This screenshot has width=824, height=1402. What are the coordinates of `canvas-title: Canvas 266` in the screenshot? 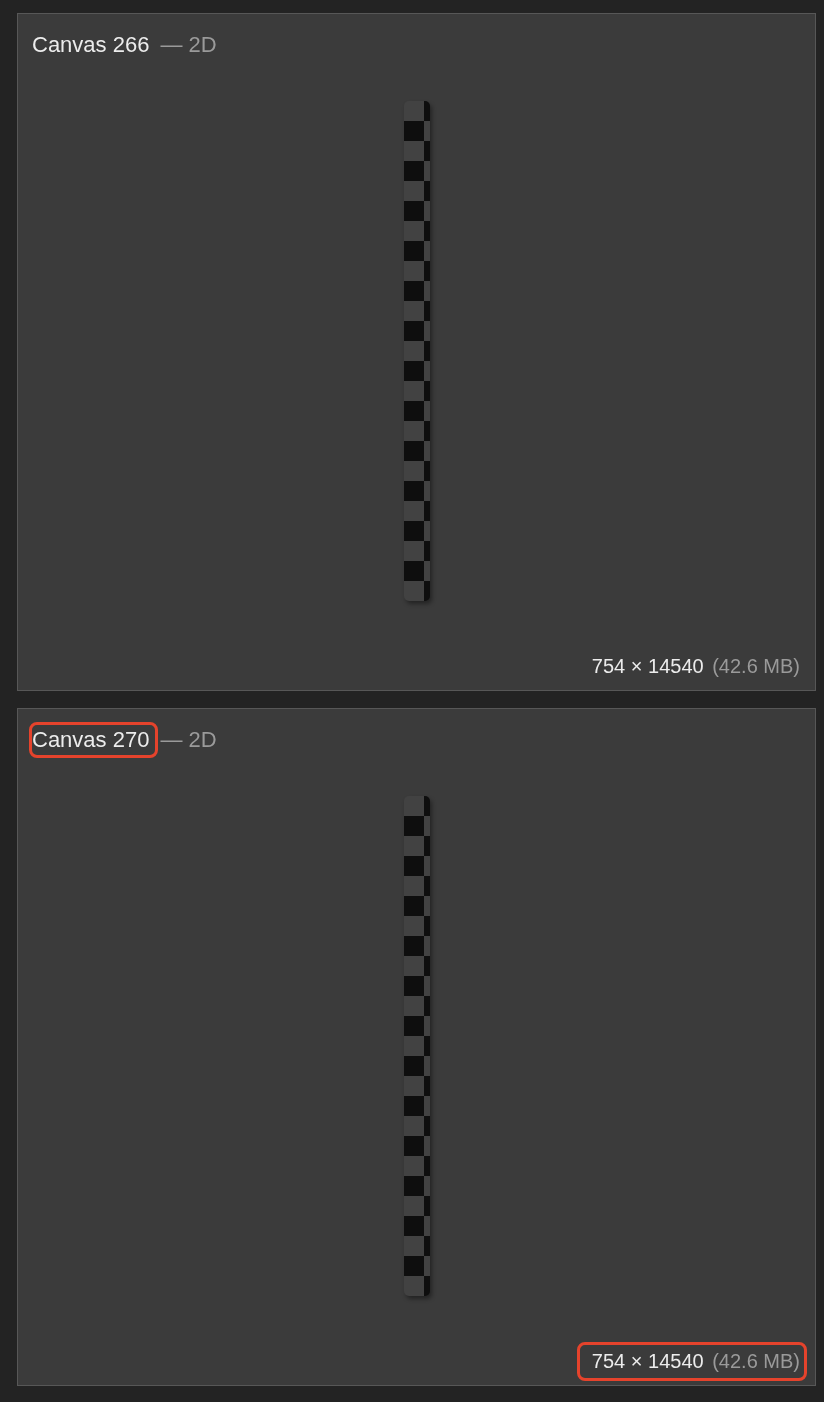 It's located at (91, 45).